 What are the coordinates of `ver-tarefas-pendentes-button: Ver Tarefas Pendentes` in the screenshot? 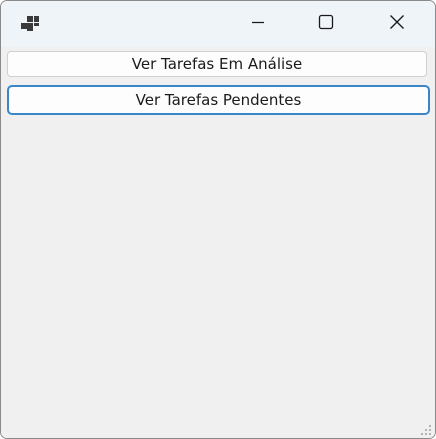 It's located at (218, 100).